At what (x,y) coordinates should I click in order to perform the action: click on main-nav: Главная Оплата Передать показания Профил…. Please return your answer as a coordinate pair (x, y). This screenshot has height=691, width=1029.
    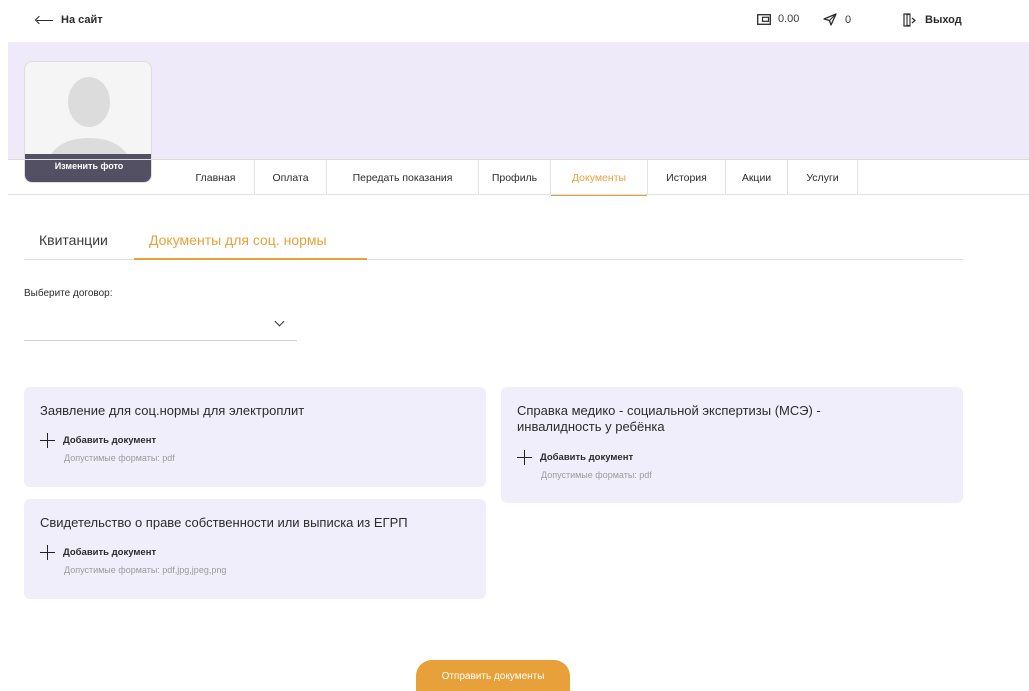
    Looking at the image, I should click on (517, 178).